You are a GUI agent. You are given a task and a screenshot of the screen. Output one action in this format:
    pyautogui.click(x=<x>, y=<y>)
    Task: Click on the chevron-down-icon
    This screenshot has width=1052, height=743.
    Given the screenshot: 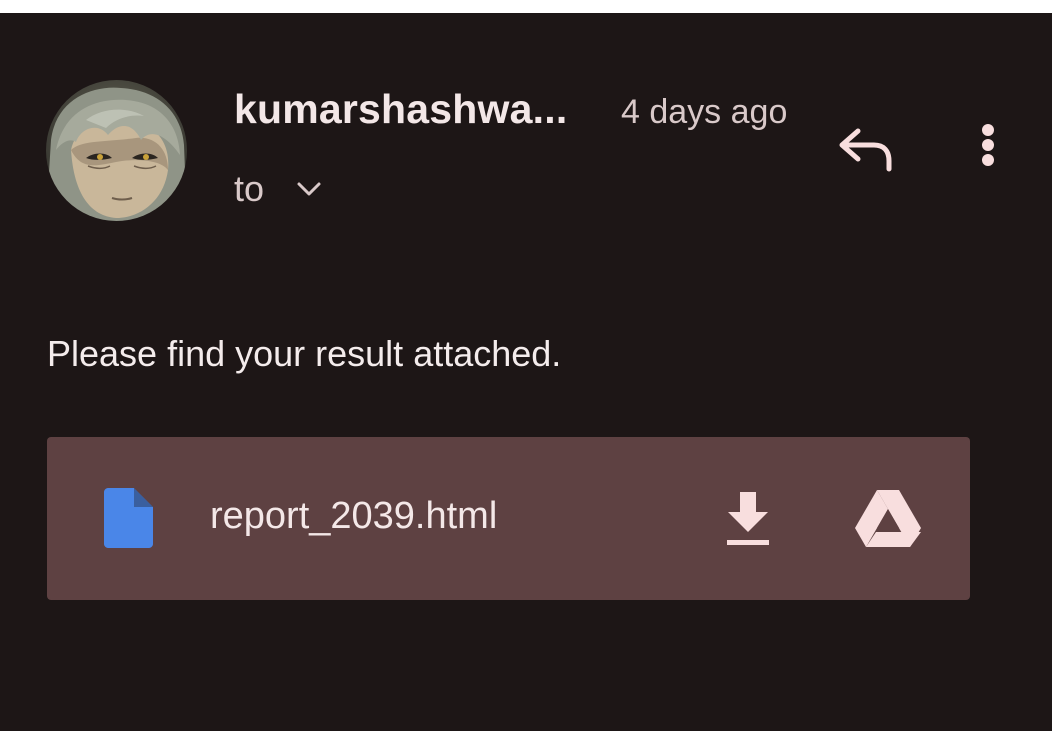 What is the action you would take?
    pyautogui.click(x=309, y=189)
    